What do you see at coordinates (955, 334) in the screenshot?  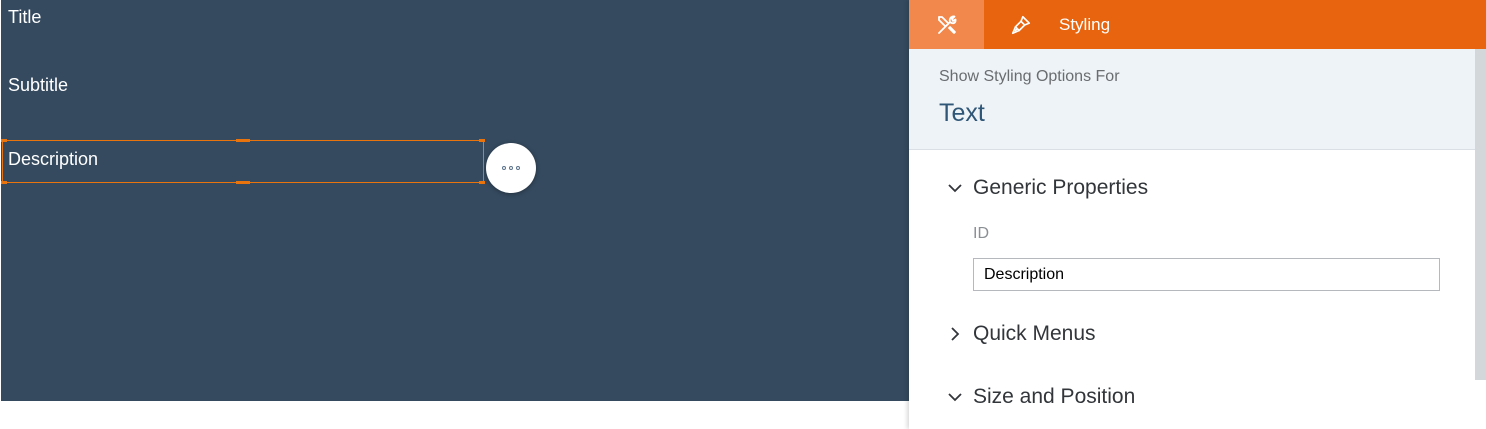 I see `chevron-right-icon` at bounding box center [955, 334].